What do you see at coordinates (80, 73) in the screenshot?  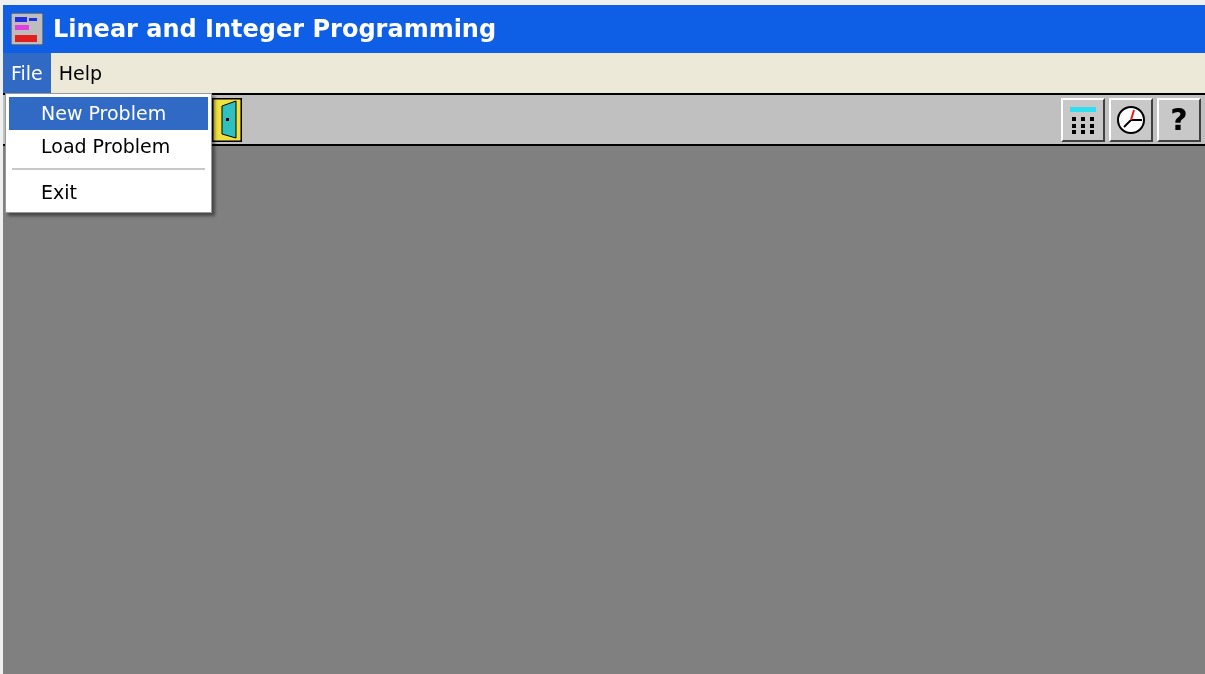 I see `menu-item: Help` at bounding box center [80, 73].